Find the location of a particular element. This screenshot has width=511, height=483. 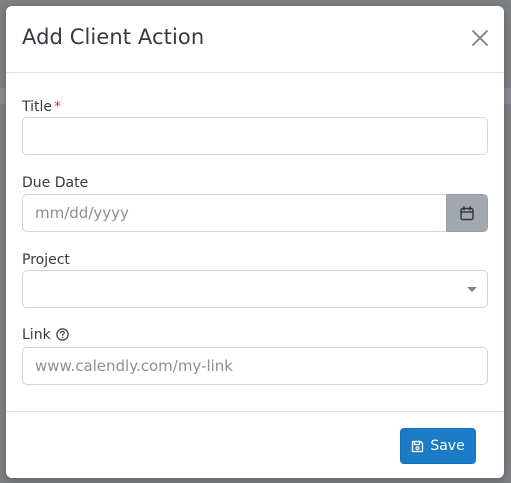

save-button: Save is located at coordinates (438, 446).